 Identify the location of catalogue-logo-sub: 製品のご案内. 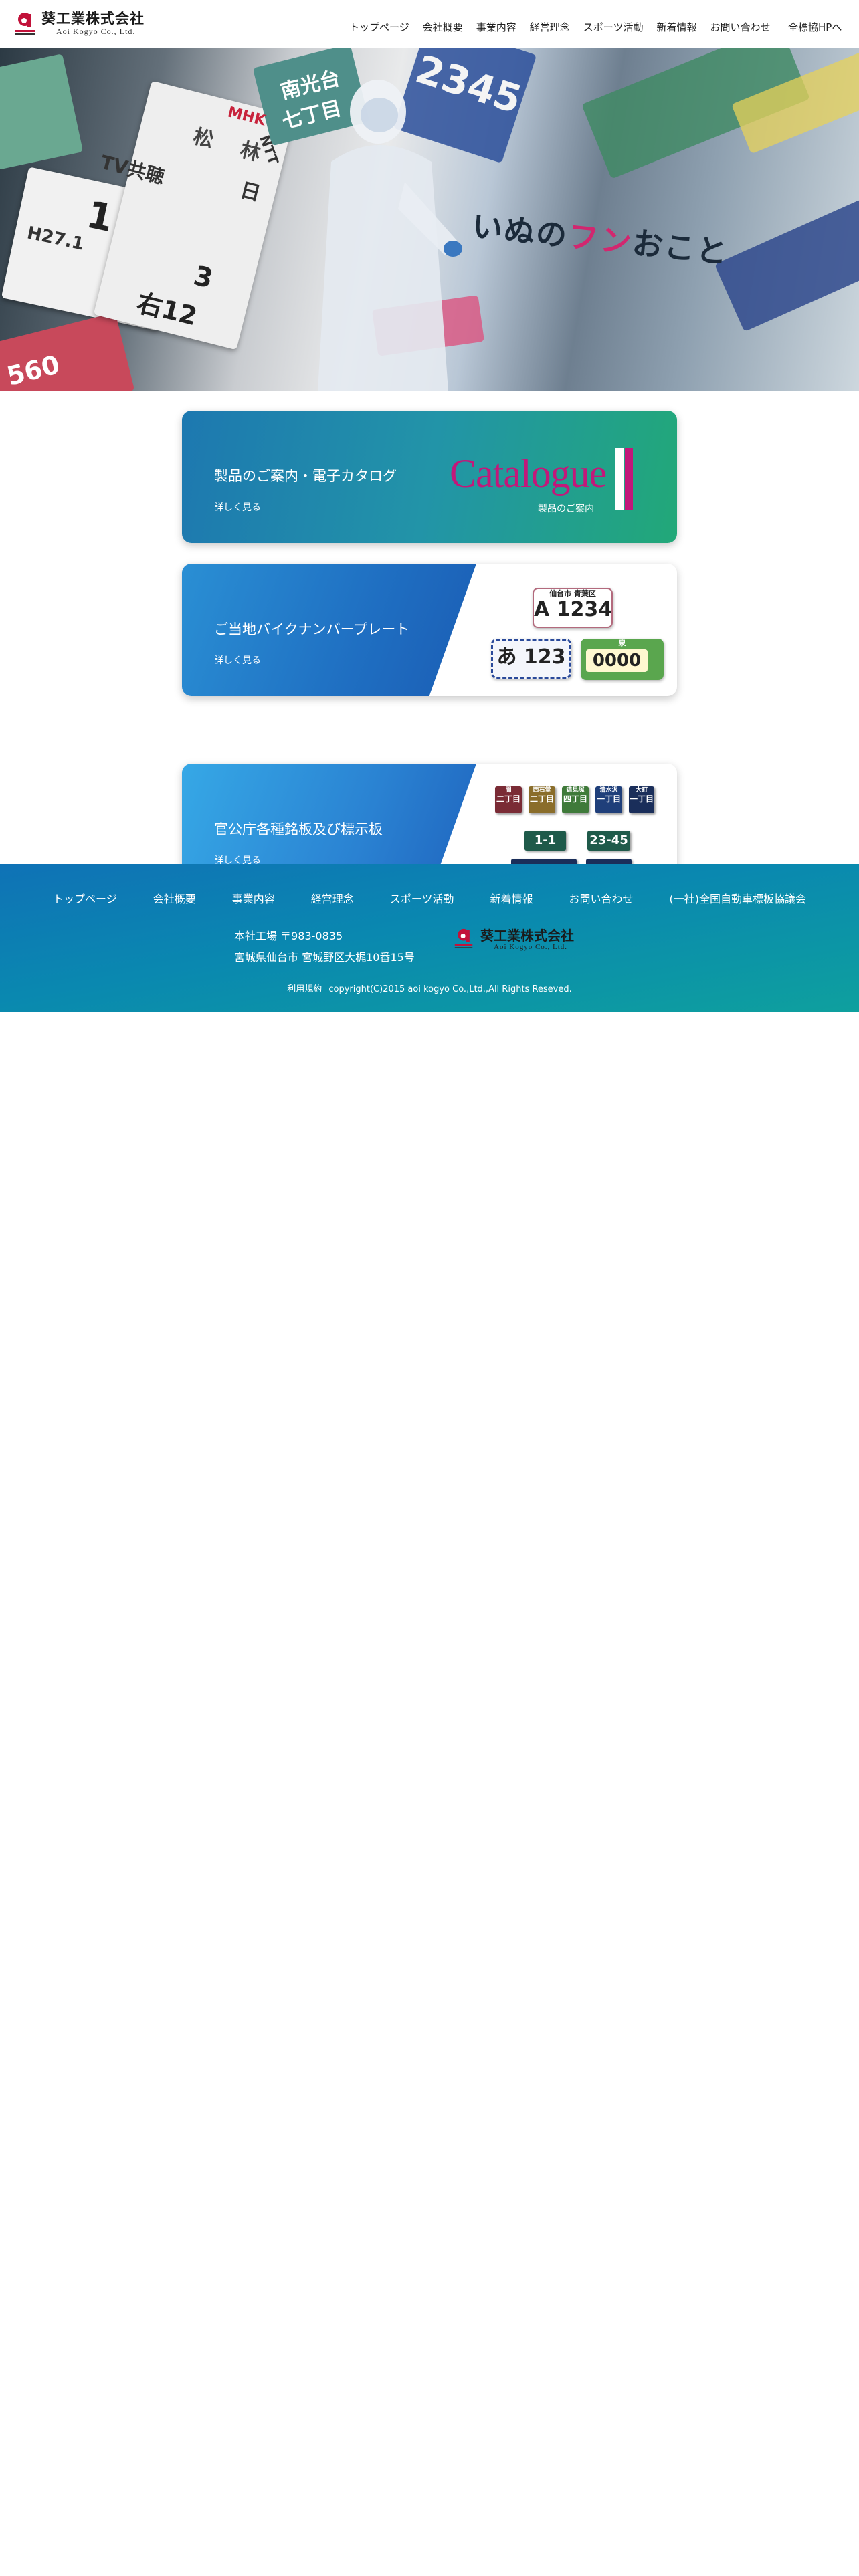
(566, 509).